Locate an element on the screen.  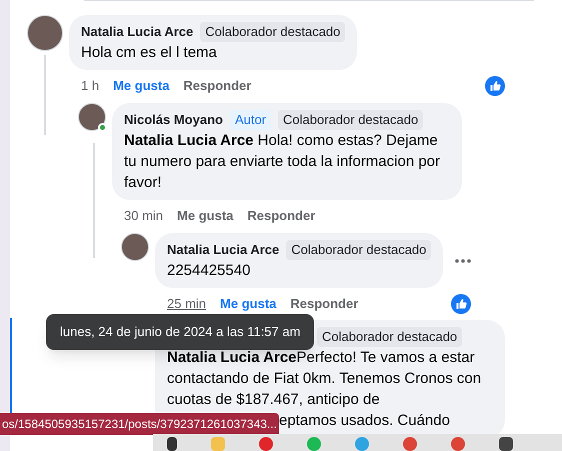
comment-text: Natalia Lucia Arce Hola! como estas? Dejame tu numero para enviarte toda la informacion por favor! is located at coordinates (283, 162).